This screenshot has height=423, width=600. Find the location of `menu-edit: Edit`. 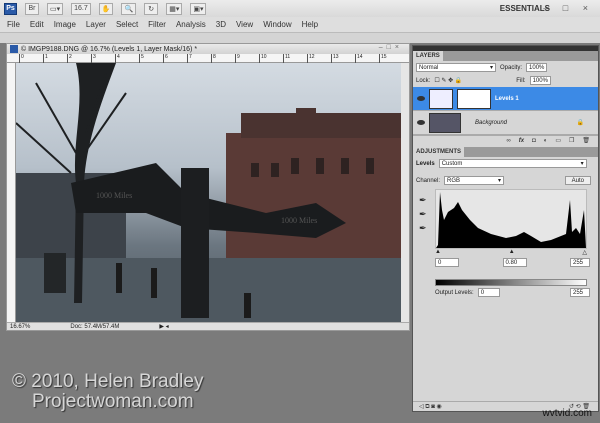

menu-edit: Edit is located at coordinates (37, 24).